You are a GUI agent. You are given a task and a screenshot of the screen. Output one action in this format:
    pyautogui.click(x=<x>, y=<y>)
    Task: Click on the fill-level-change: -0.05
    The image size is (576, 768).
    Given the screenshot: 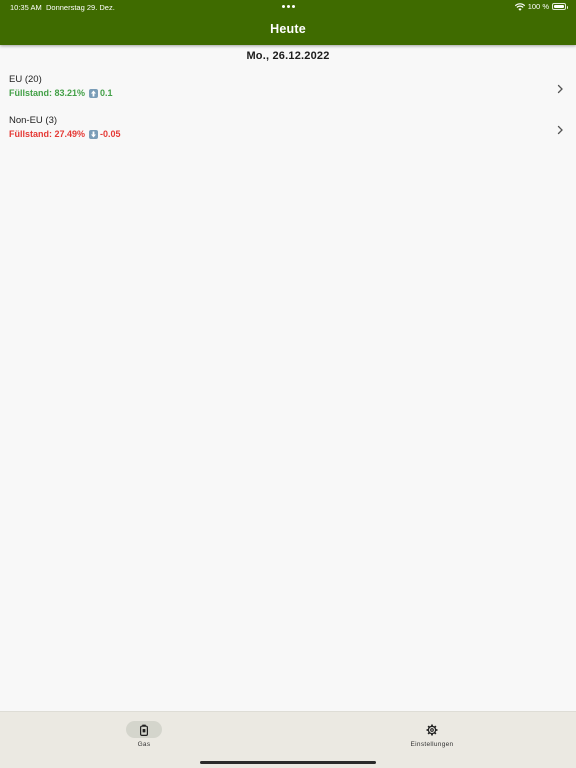 What is the action you would take?
    pyautogui.click(x=110, y=134)
    